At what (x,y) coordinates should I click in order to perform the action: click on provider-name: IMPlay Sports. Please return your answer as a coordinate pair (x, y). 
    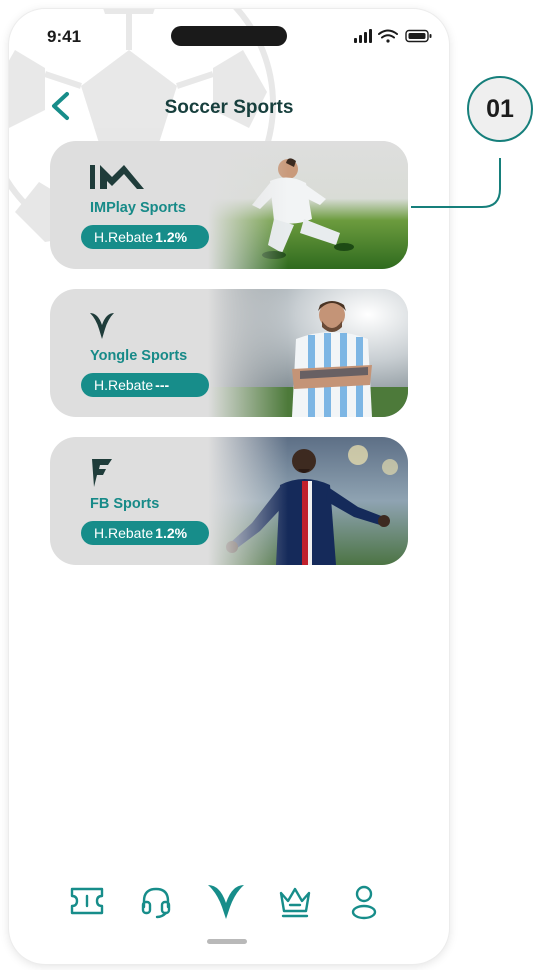
    Looking at the image, I should click on (138, 208).